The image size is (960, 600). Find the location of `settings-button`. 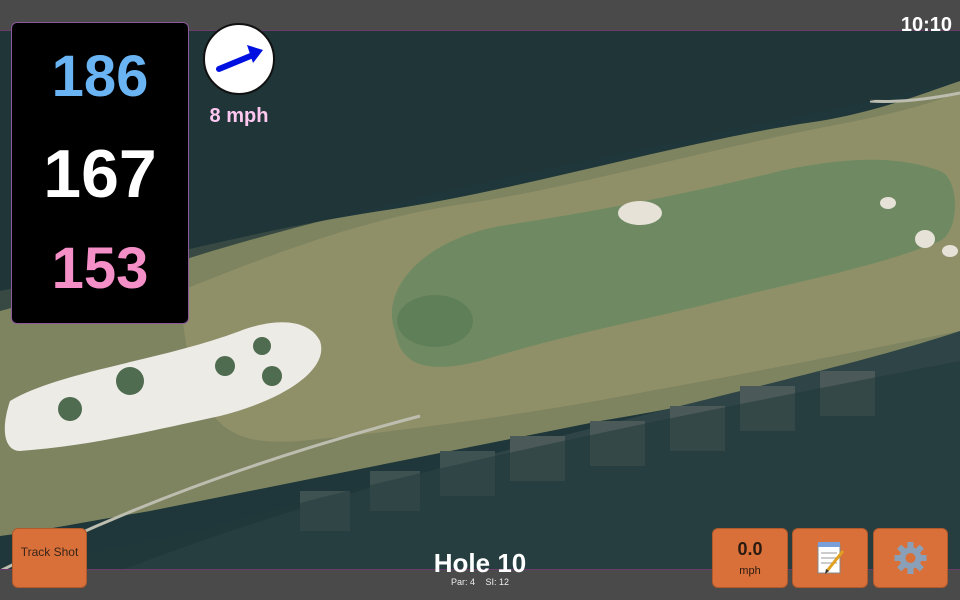

settings-button is located at coordinates (910, 558).